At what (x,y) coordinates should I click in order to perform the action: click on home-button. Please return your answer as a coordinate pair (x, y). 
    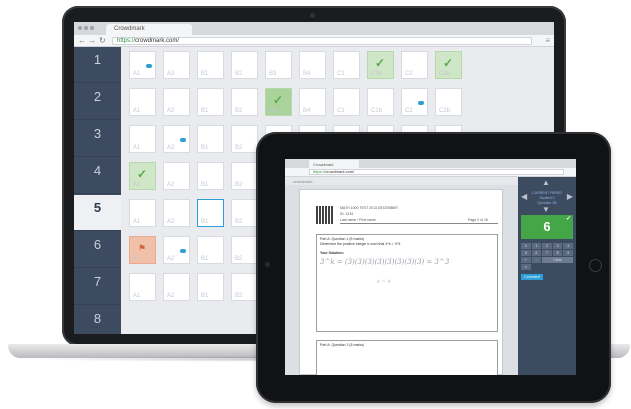
    Looking at the image, I should click on (595, 265).